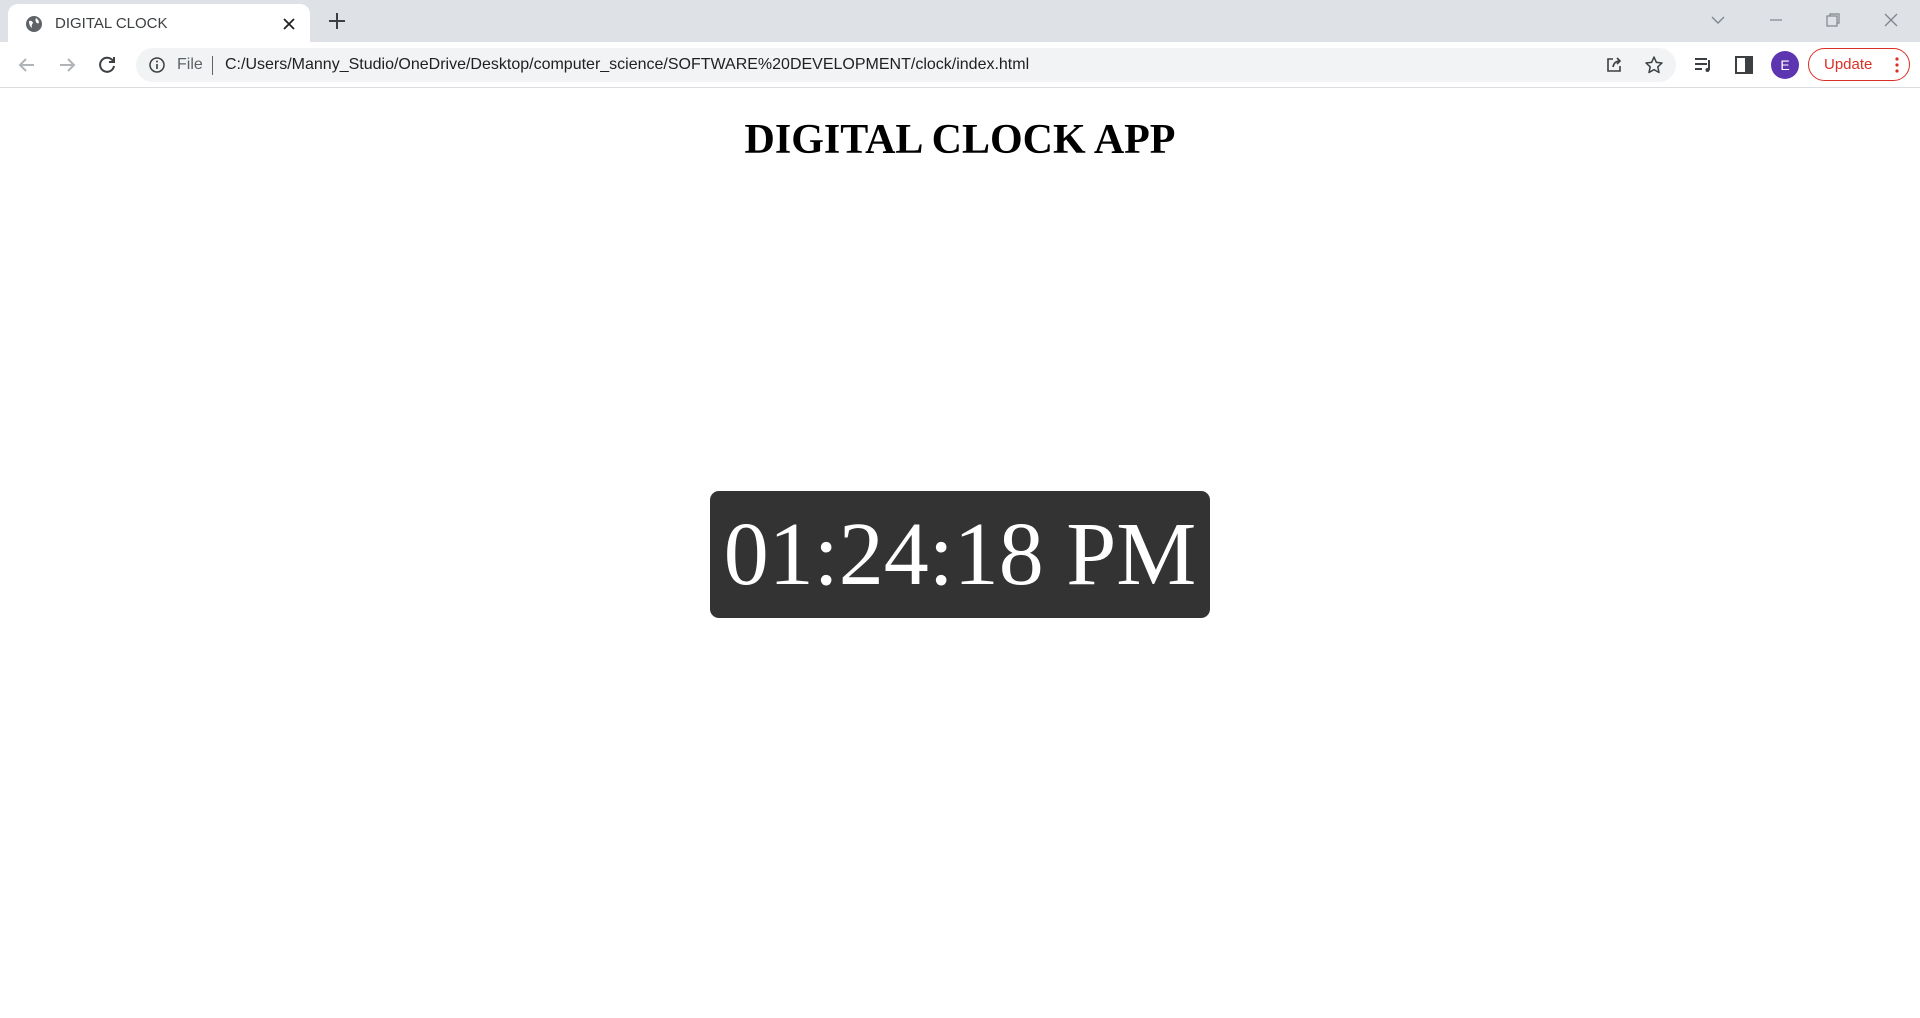 This screenshot has width=1920, height=1018. What do you see at coordinates (157, 65) in the screenshot?
I see `info-icon` at bounding box center [157, 65].